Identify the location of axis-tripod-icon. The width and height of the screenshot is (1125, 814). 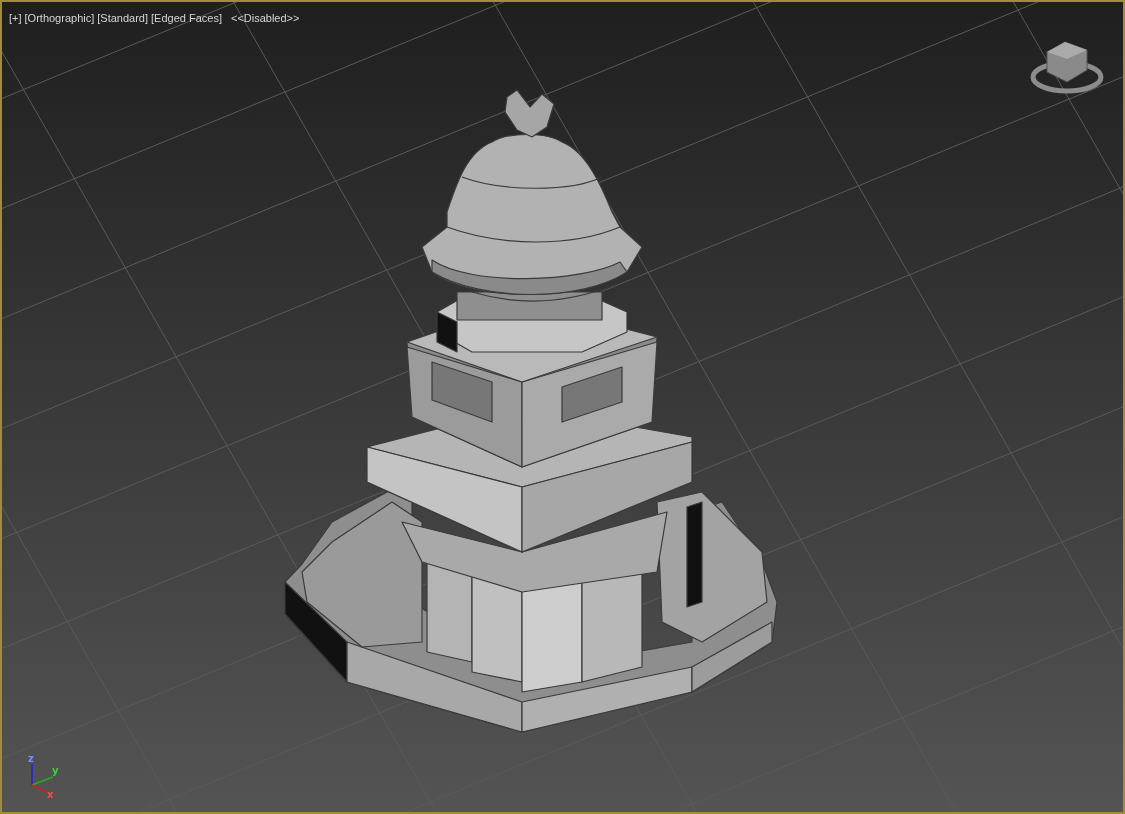
(42, 778).